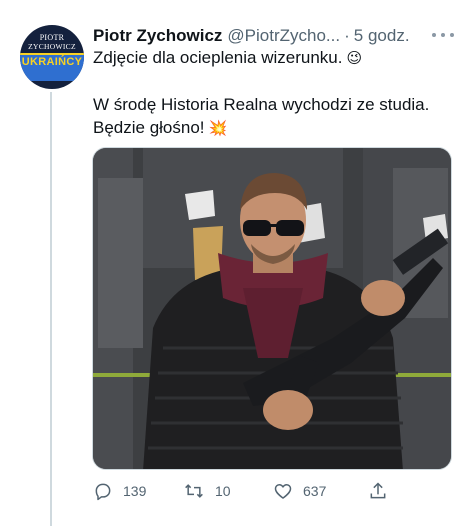  What do you see at coordinates (223, 491) in the screenshot?
I see `retweet-count: 10` at bounding box center [223, 491].